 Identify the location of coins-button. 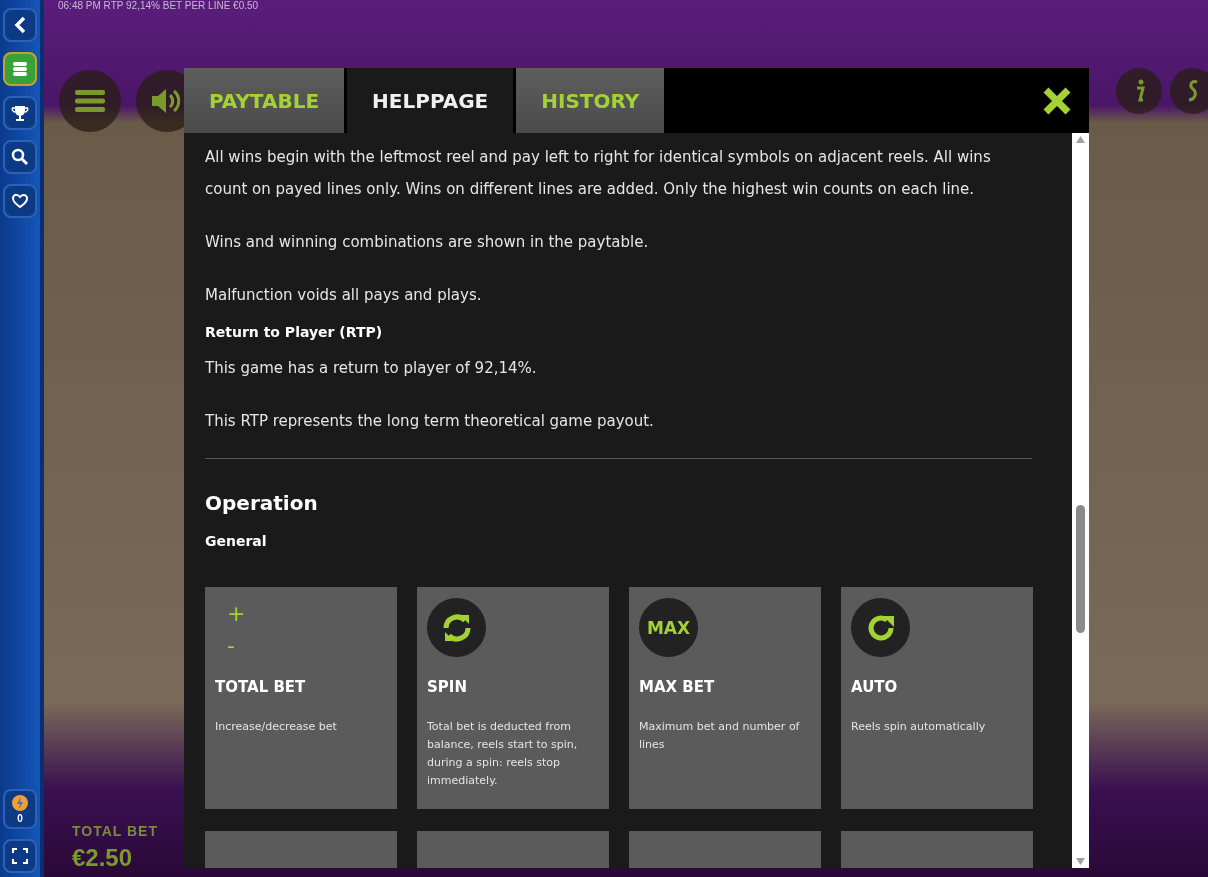
(20, 69).